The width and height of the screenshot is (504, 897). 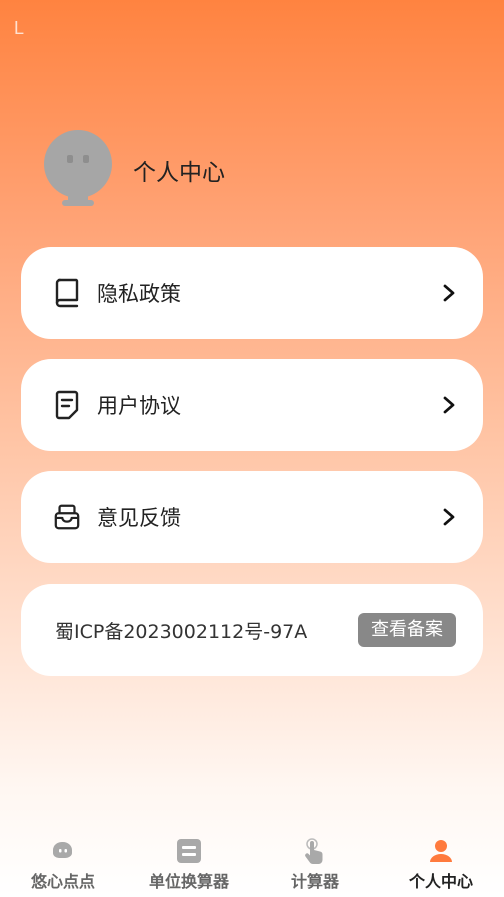 I want to click on tab-label: 个人中心, so click(x=440, y=881).